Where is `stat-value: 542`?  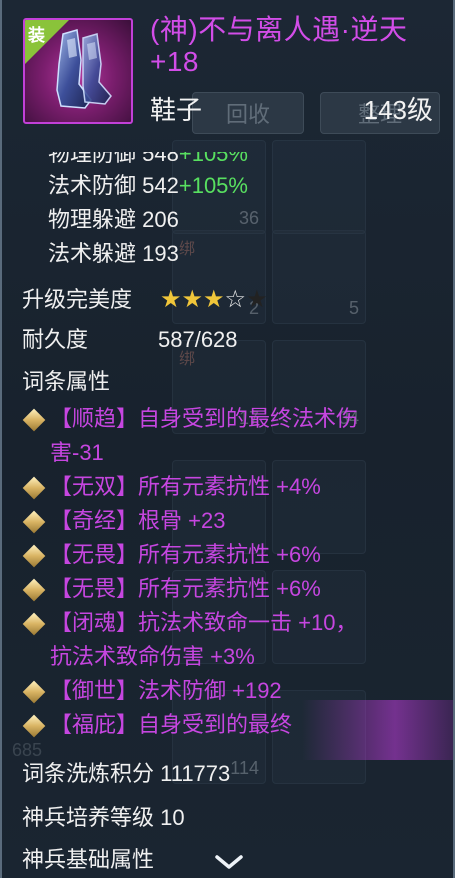
stat-value: 542 is located at coordinates (160, 185).